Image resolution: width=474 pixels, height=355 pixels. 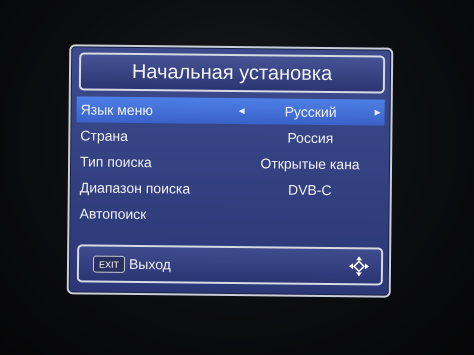 I want to click on menu-item-value: DVB-C, so click(x=309, y=190).